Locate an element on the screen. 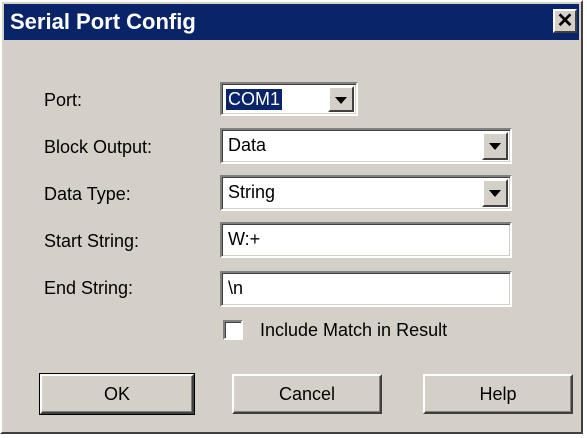 The height and width of the screenshot is (438, 587). port-select: COM1 is located at coordinates (289, 99).